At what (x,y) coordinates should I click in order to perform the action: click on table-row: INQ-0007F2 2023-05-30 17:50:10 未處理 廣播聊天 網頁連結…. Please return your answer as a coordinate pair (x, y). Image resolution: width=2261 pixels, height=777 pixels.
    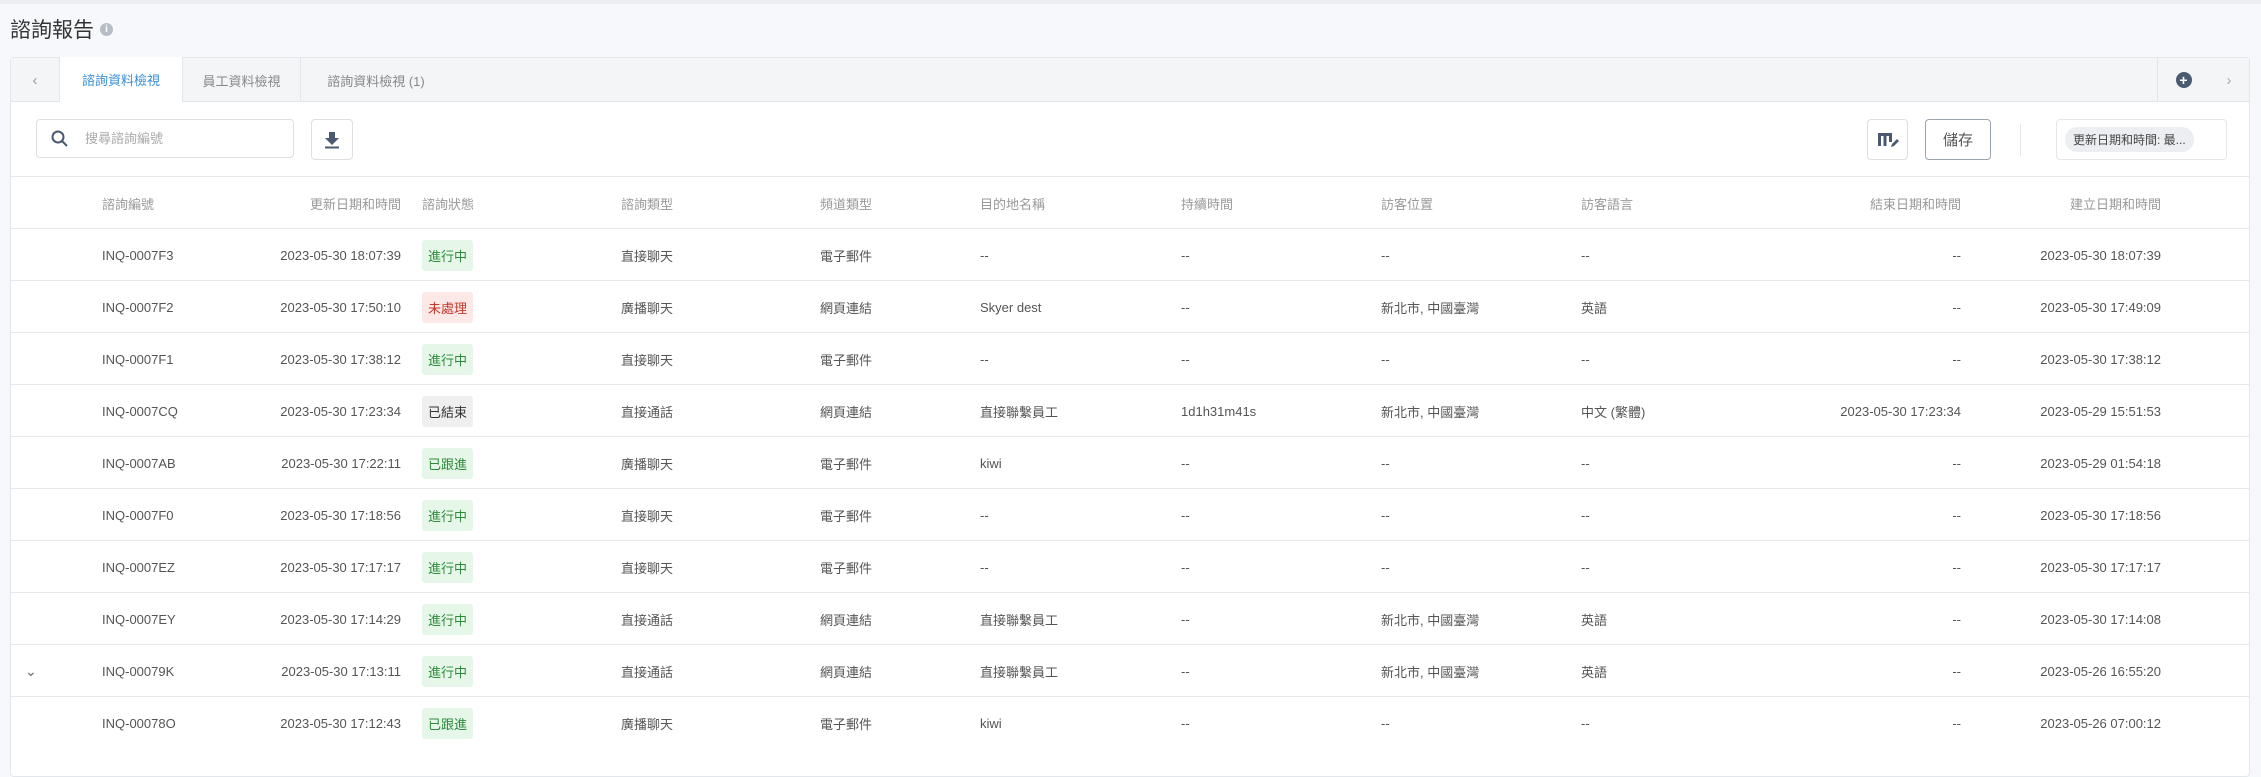
    Looking at the image, I should click on (1130, 306).